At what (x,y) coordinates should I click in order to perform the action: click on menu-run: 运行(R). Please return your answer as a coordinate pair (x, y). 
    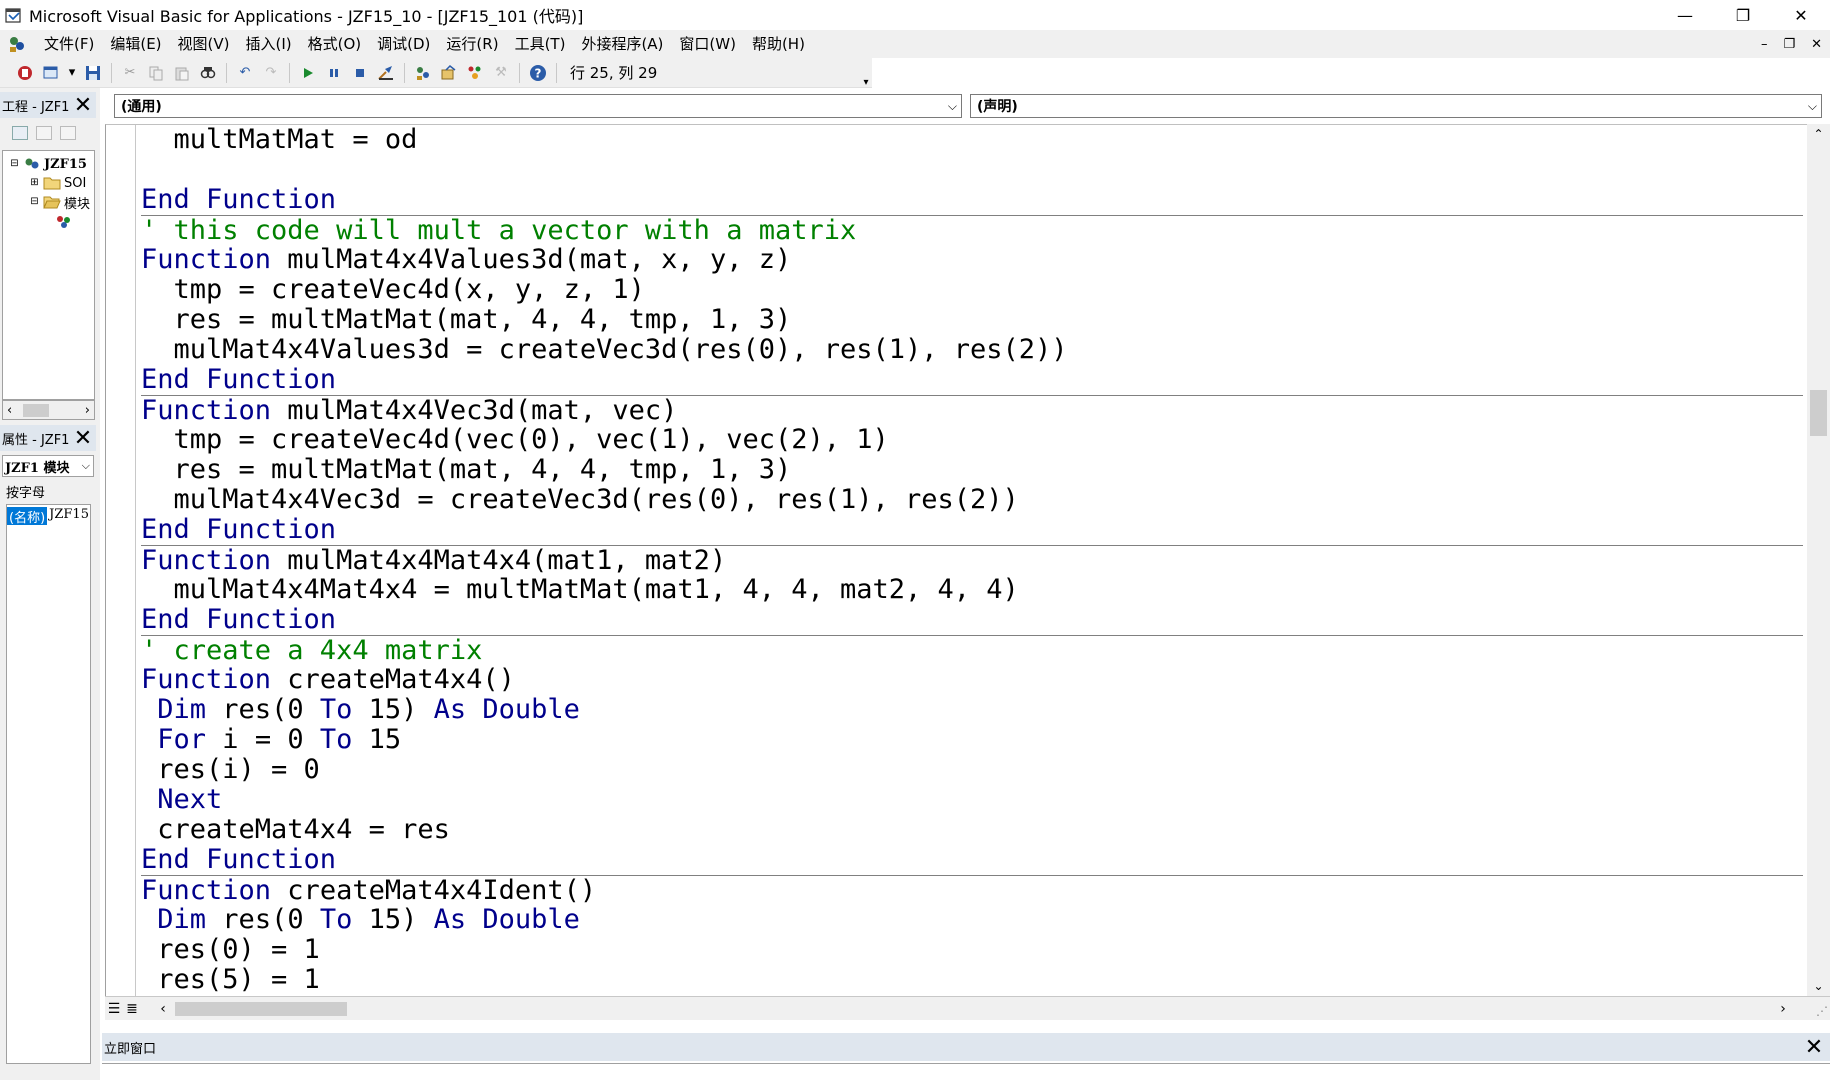
    Looking at the image, I should click on (472, 44).